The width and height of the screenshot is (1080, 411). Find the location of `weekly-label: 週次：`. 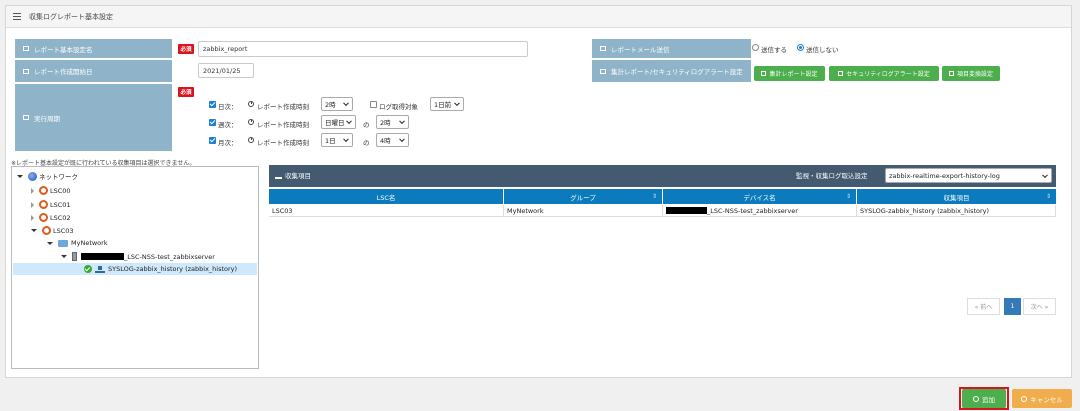

weekly-label: 週次： is located at coordinates (228, 125).